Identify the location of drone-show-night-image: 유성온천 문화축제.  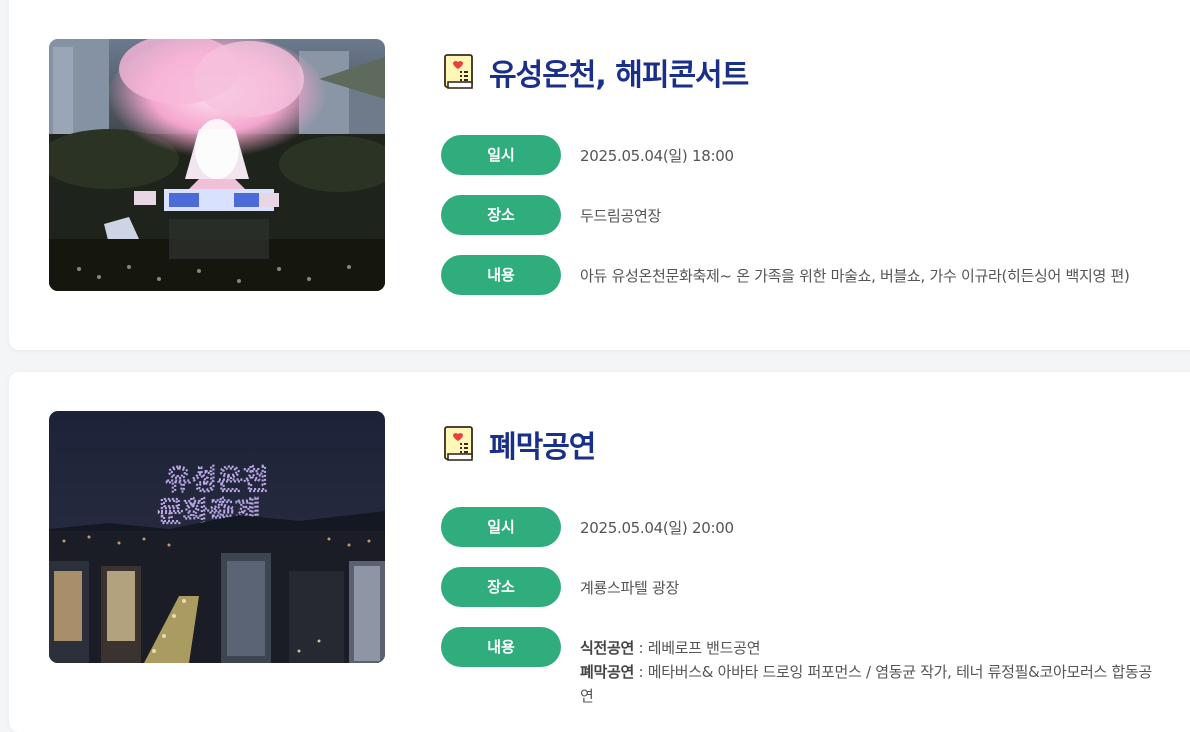
(217, 537).